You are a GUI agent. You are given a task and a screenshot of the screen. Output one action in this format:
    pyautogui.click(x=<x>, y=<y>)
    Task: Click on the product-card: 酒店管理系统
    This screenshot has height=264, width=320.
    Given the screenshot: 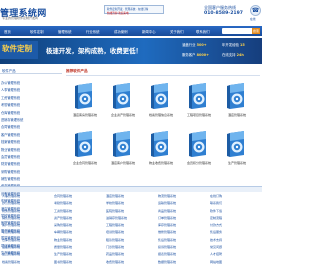 What is the action you would take?
    pyautogui.click(x=237, y=105)
    